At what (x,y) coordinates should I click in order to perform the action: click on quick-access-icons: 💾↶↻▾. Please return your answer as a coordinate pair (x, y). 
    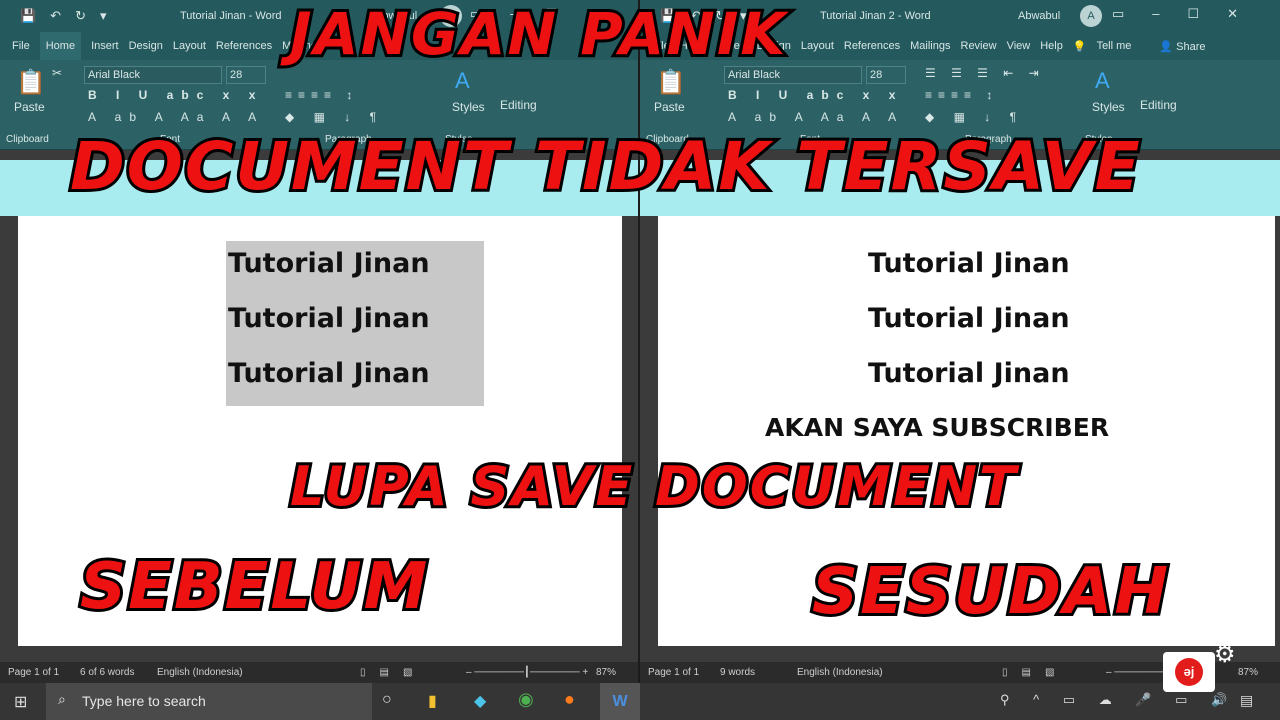
    Looking at the image, I should click on (70, 16).